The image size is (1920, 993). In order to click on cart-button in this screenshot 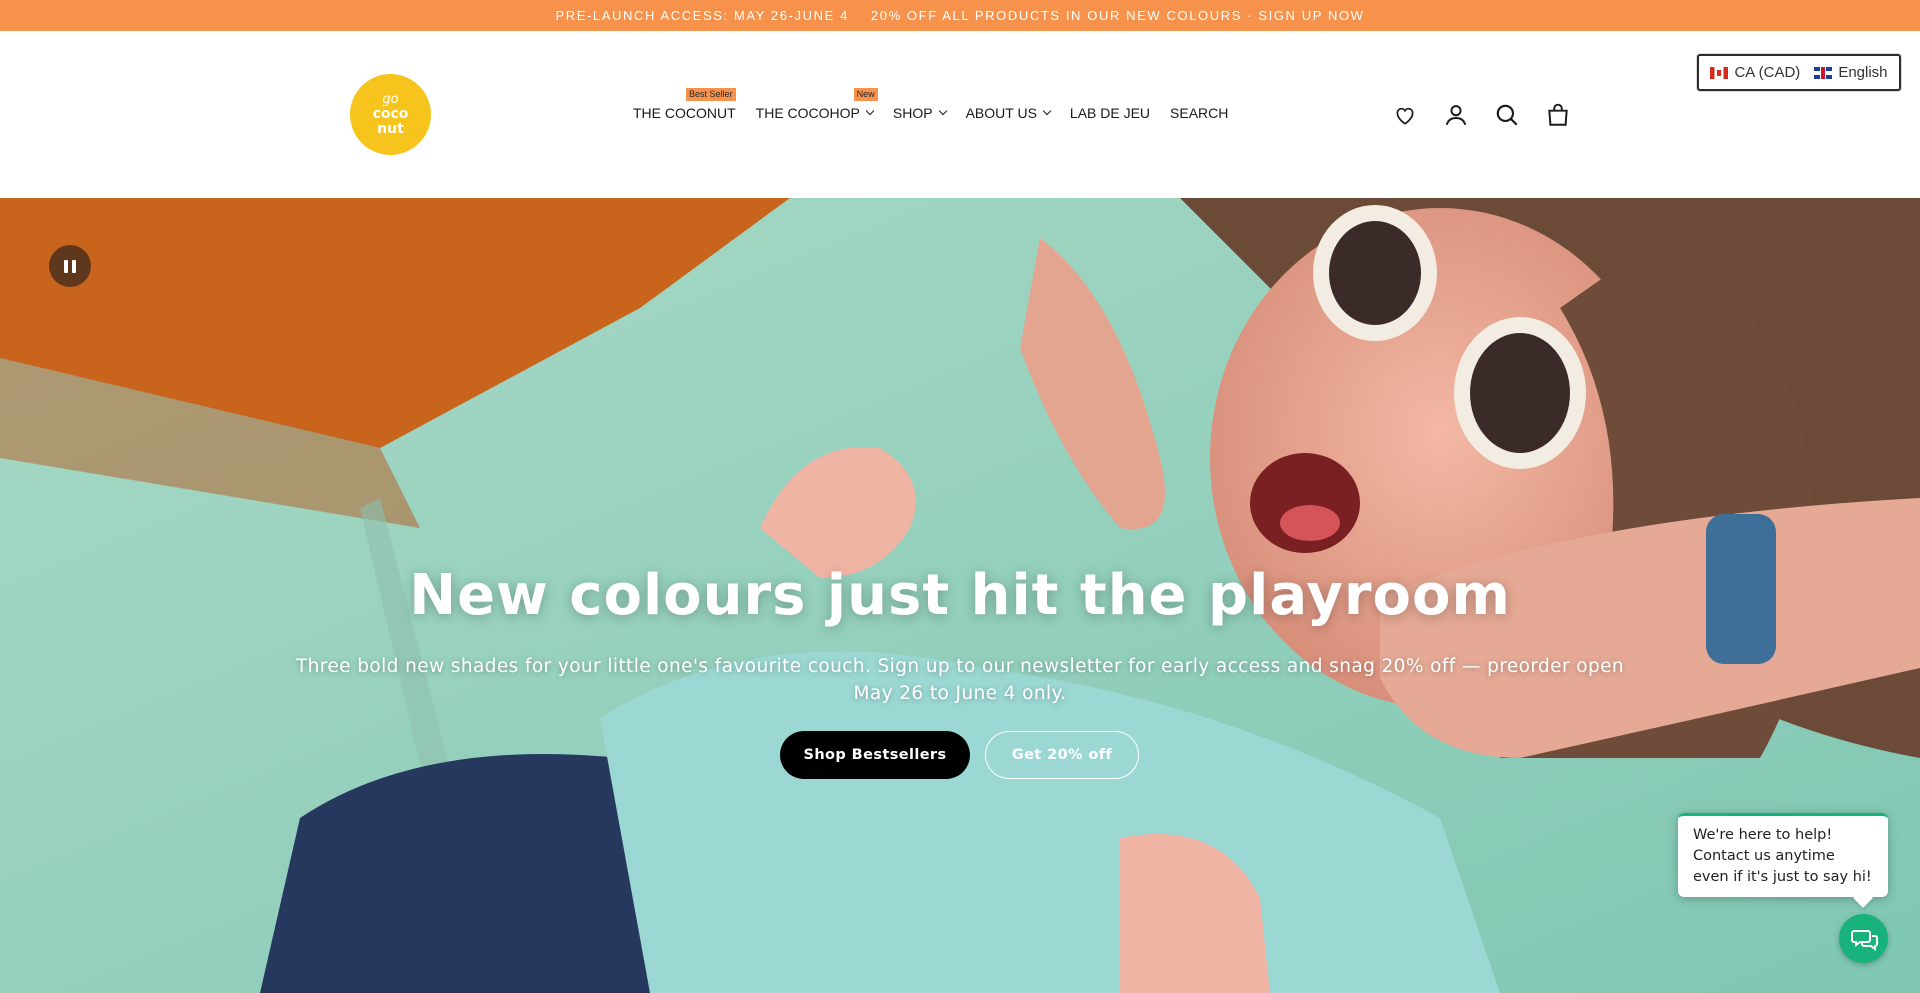, I will do `click(1558, 115)`.